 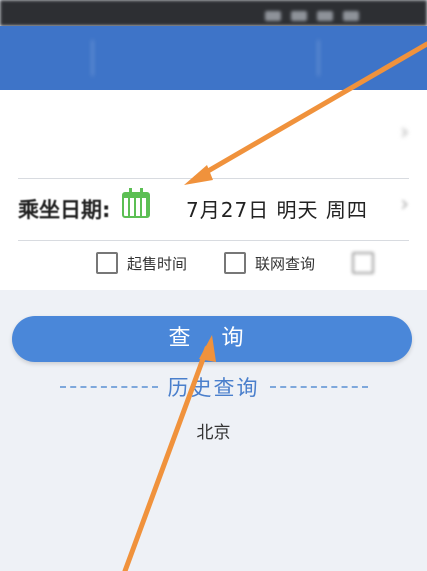 What do you see at coordinates (285, 263) in the screenshot?
I see `checkbox-label: 联网查询` at bounding box center [285, 263].